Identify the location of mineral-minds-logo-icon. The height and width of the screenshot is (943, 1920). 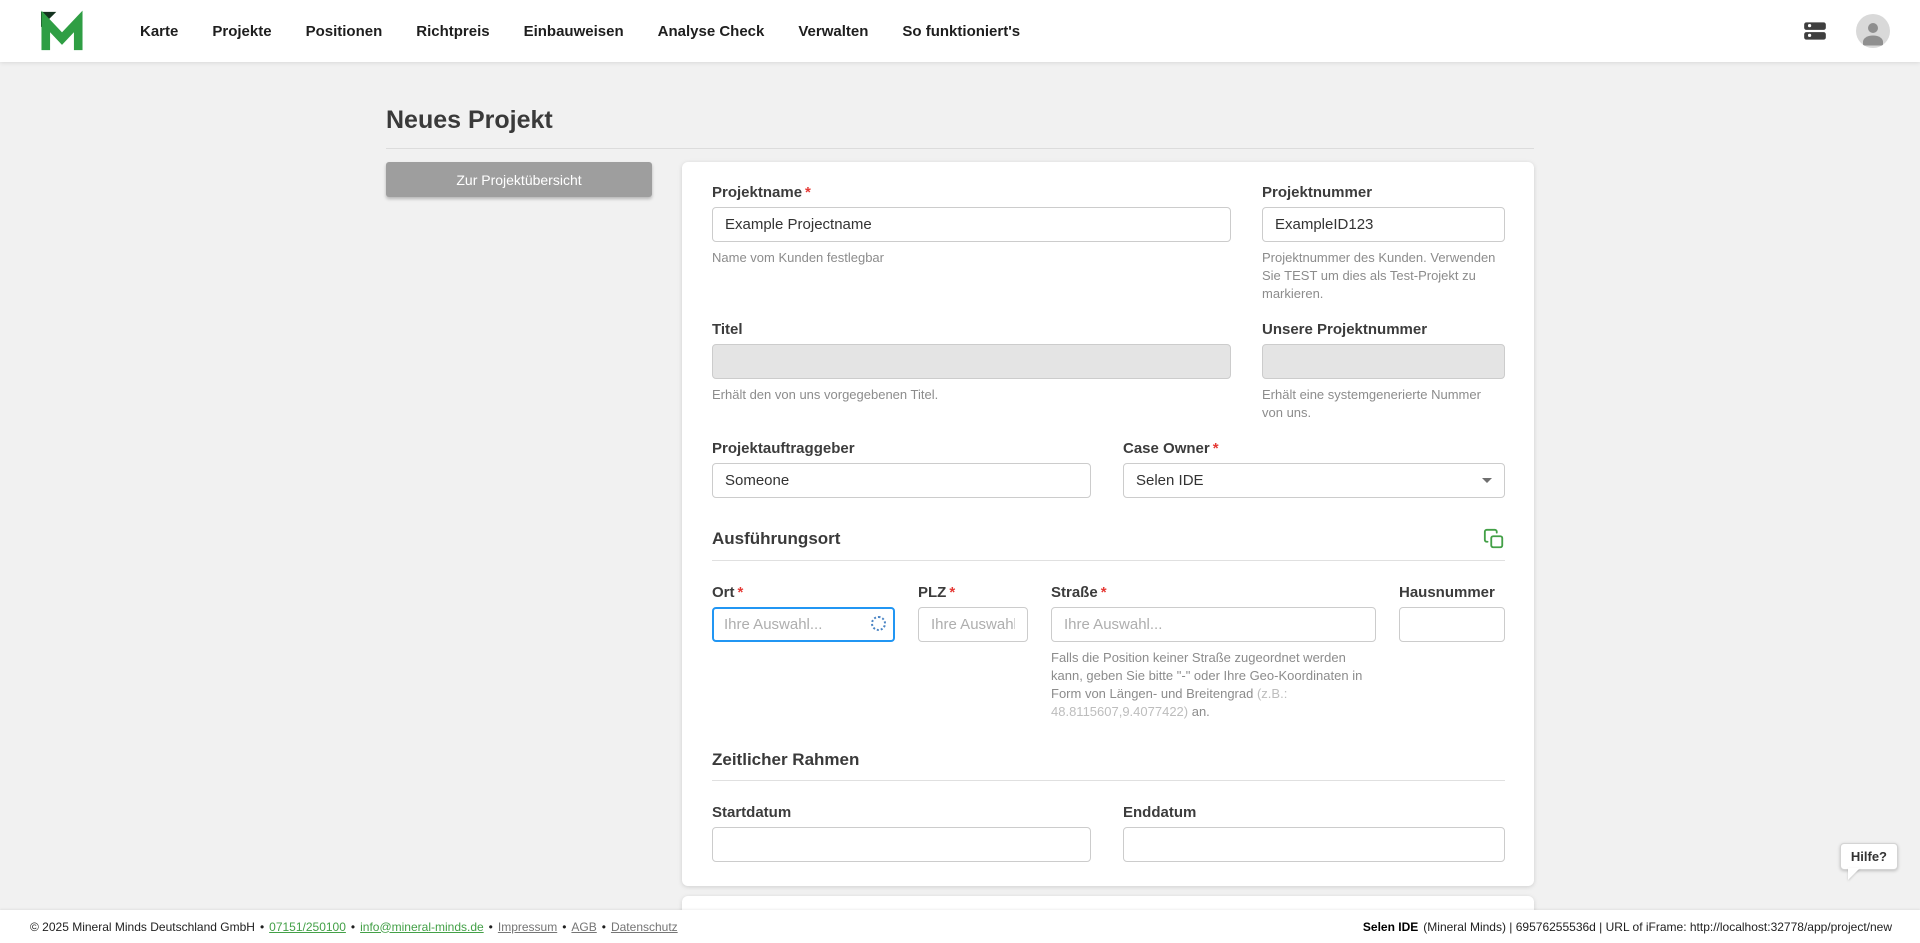
(63, 31).